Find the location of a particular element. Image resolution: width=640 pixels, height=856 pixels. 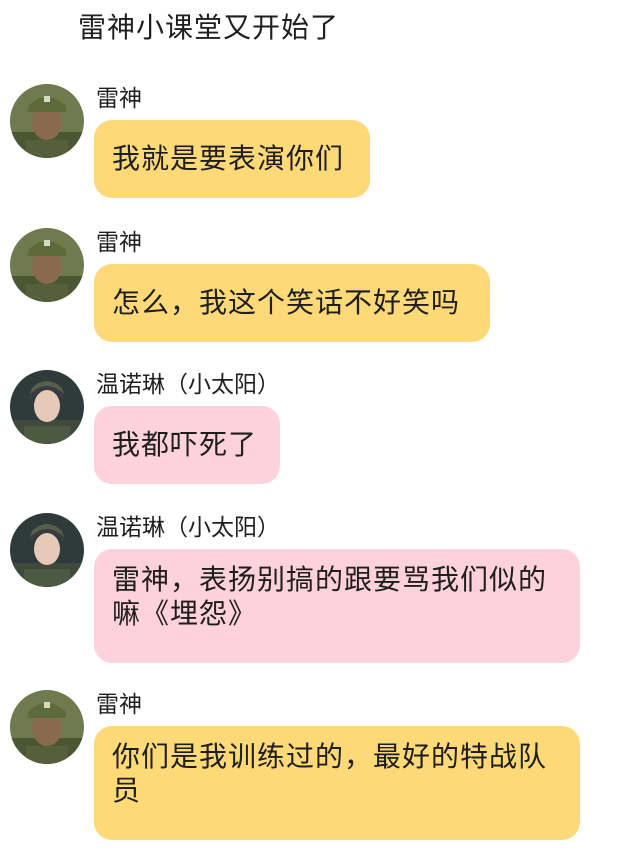

message-bubble: 雷神，表扬别搞的跟要骂我们似的嘛《埋怨》 is located at coordinates (337, 606).